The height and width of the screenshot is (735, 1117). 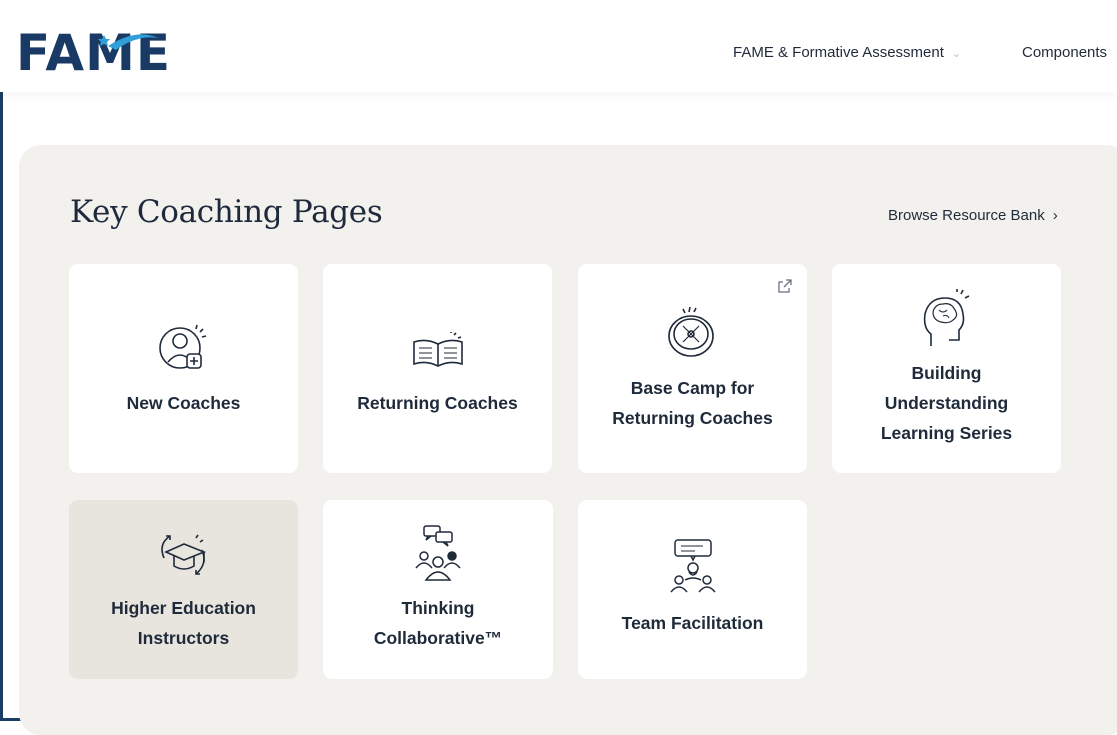 I want to click on new-coach-icon, so click(x=182, y=346).